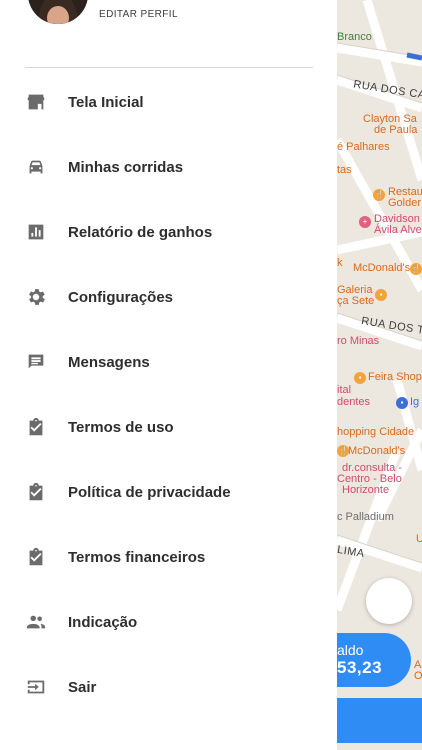  I want to click on map-label: O, so click(418, 676).